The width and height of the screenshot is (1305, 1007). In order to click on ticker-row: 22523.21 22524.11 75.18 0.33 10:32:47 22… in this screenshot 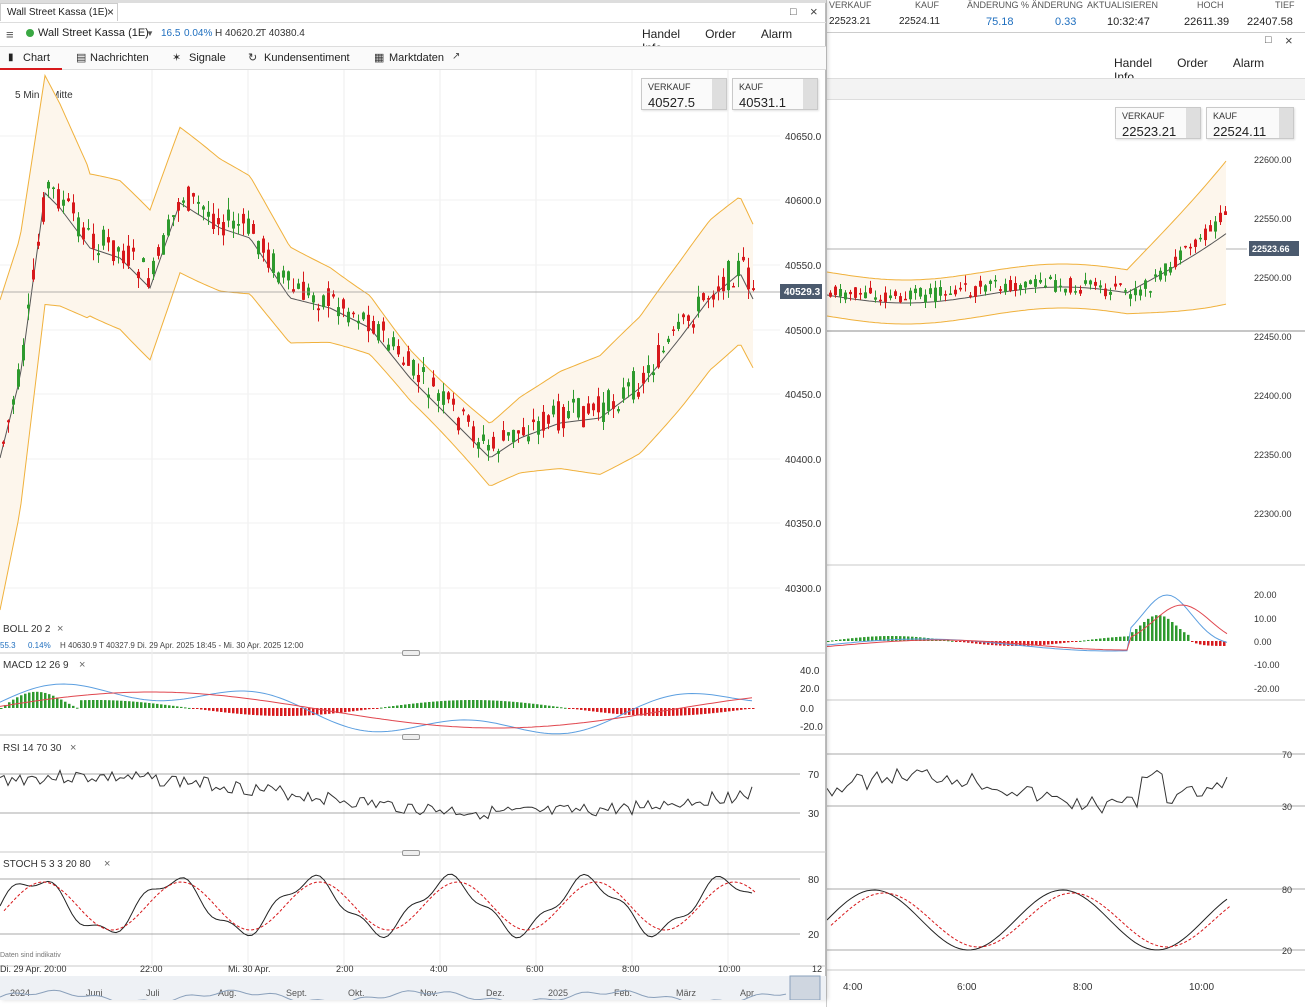, I will do `click(1066, 22)`.